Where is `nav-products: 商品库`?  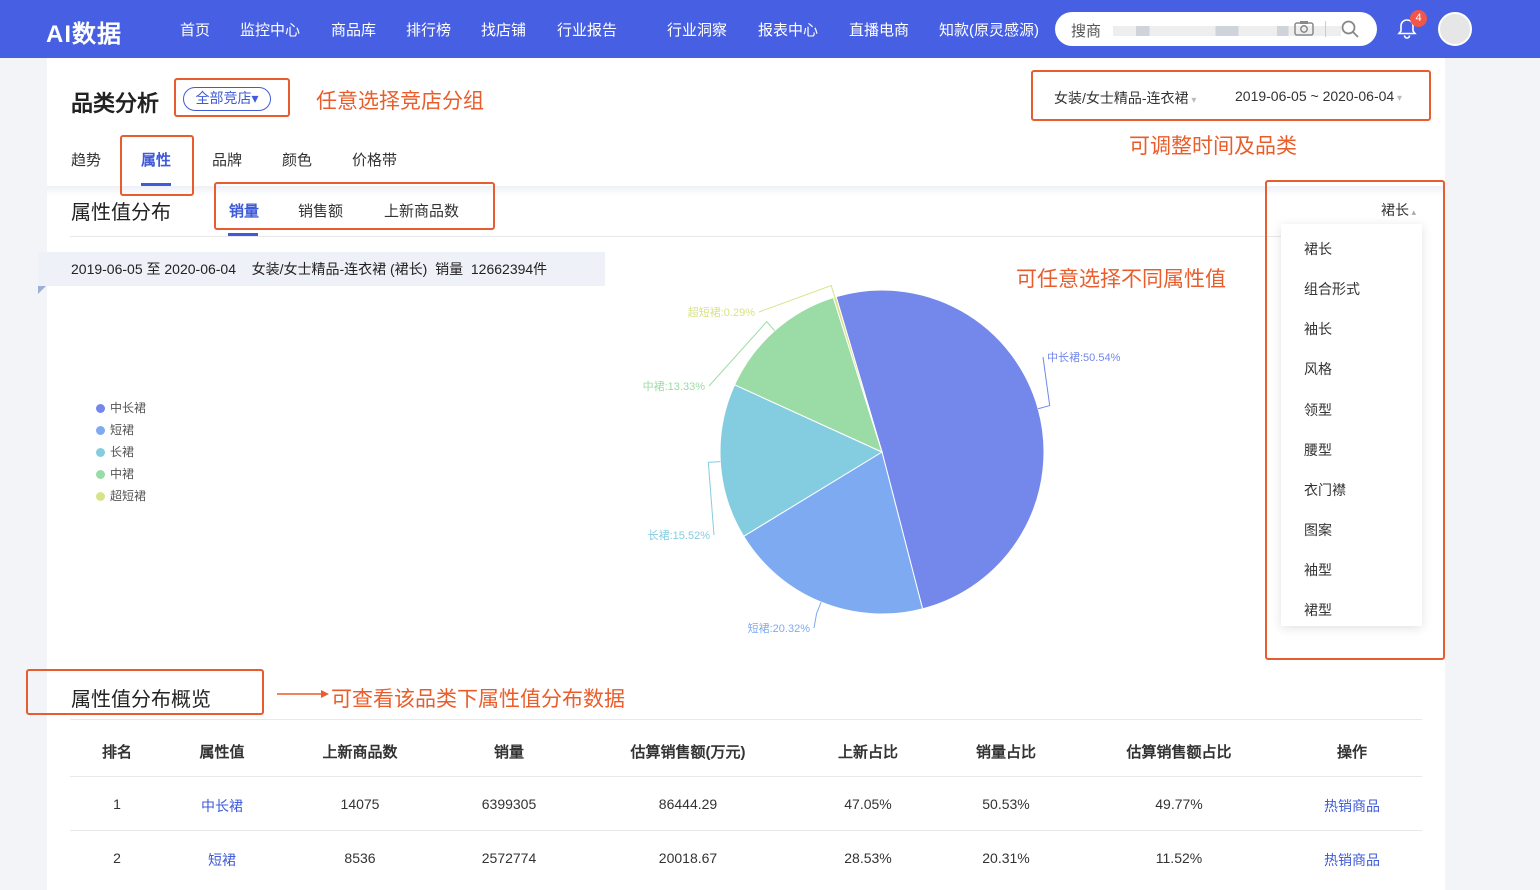
nav-products: 商品库 is located at coordinates (353, 29).